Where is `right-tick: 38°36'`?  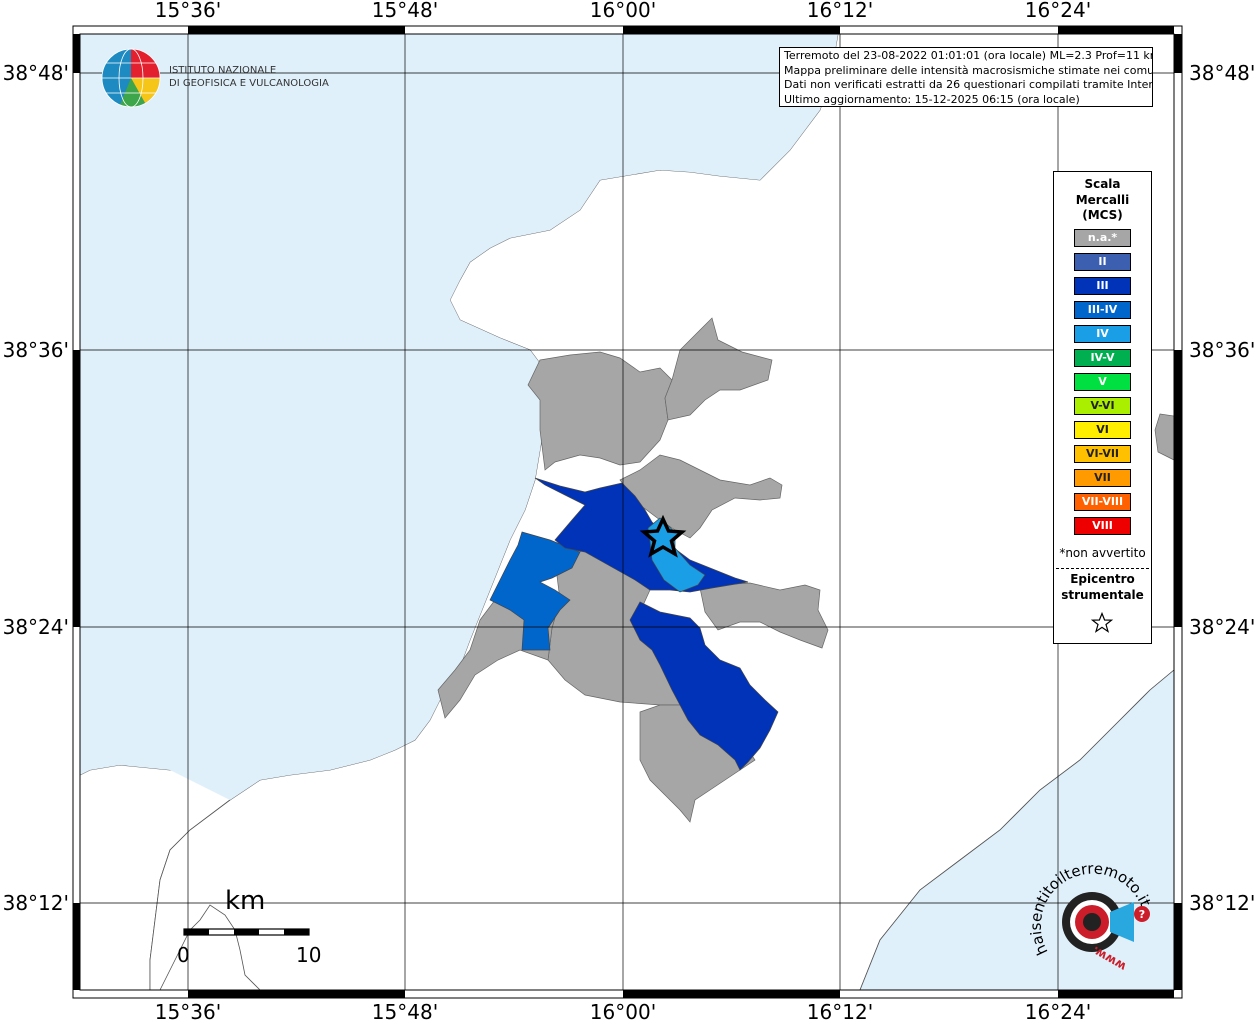
right-tick: 38°36' is located at coordinates (1222, 350).